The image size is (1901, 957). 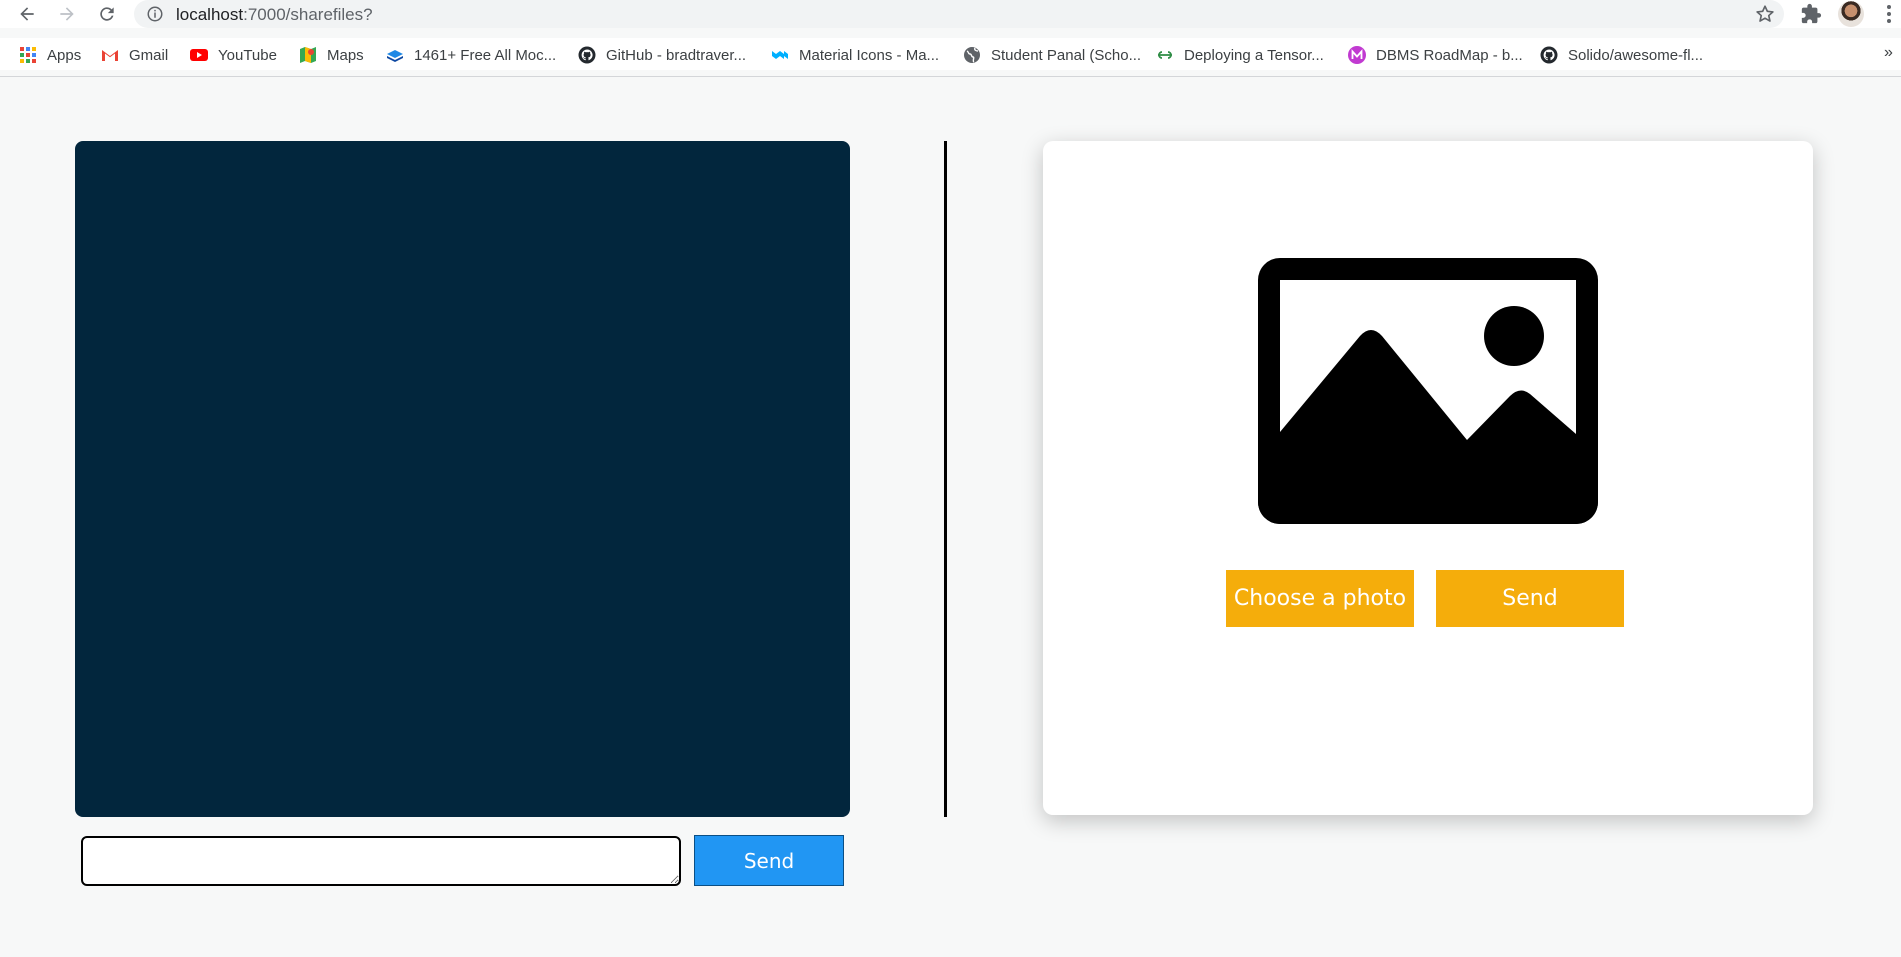 I want to click on message-send-button: Send, so click(x=769, y=860).